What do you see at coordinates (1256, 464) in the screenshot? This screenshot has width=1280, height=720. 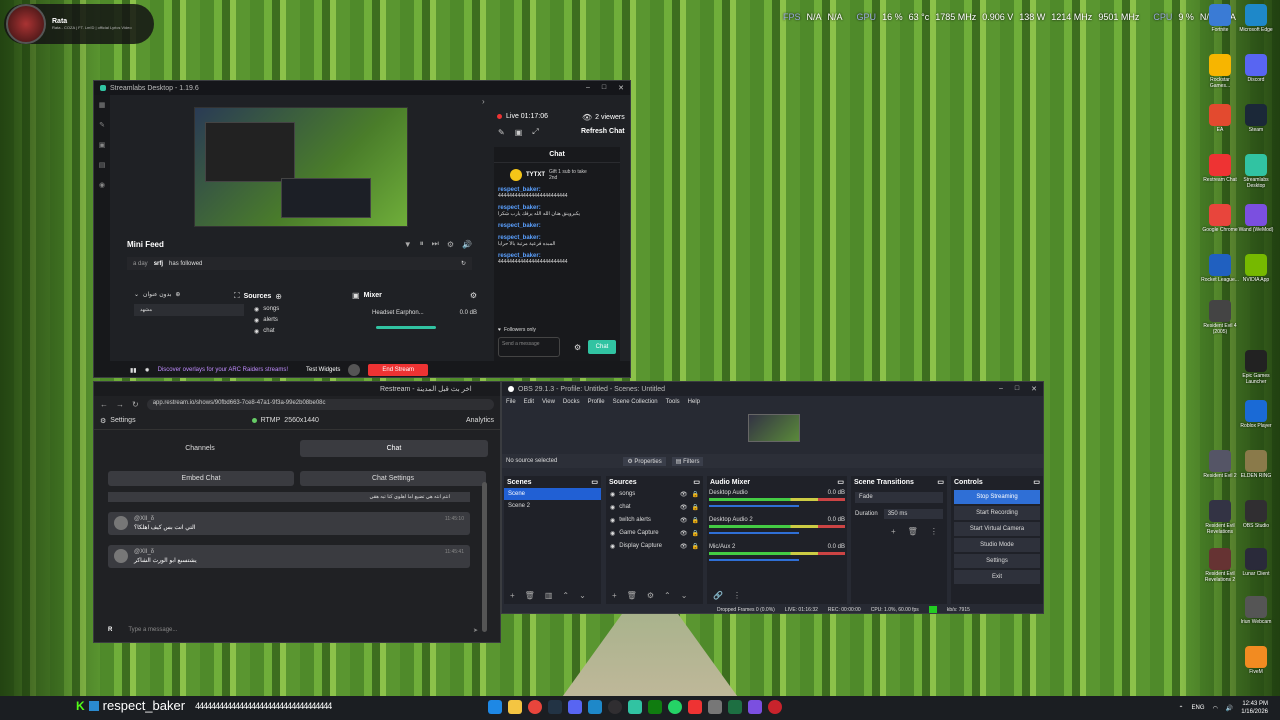 I see `desktop-icon: ELDEN RING` at bounding box center [1256, 464].